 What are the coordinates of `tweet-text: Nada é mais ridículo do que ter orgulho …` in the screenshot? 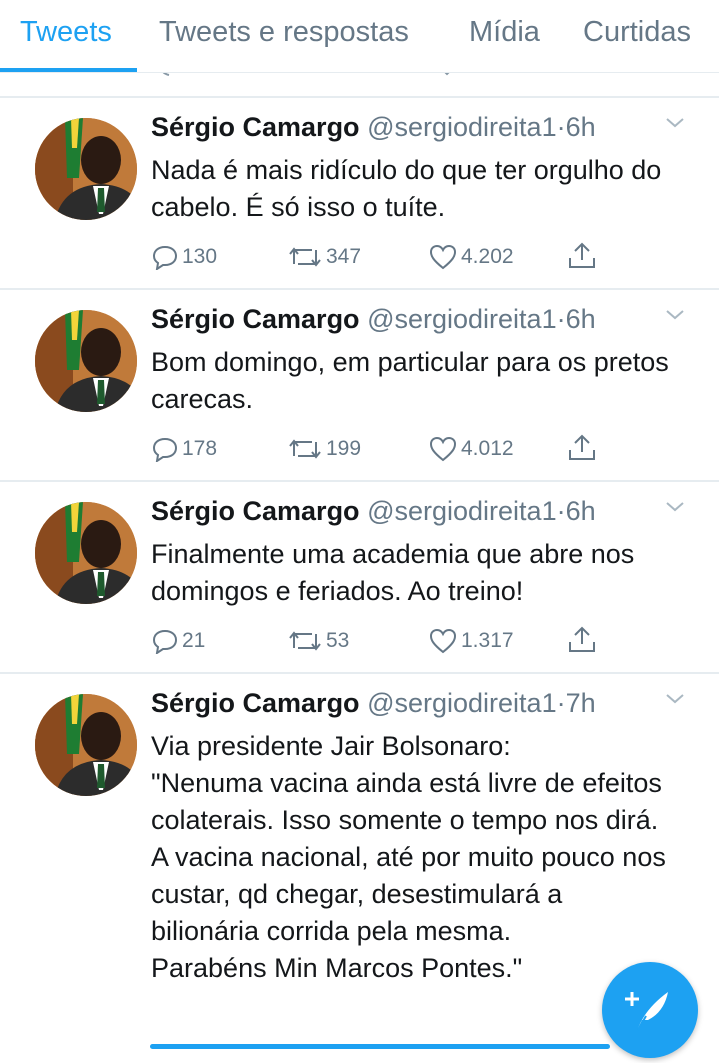 It's located at (406, 188).